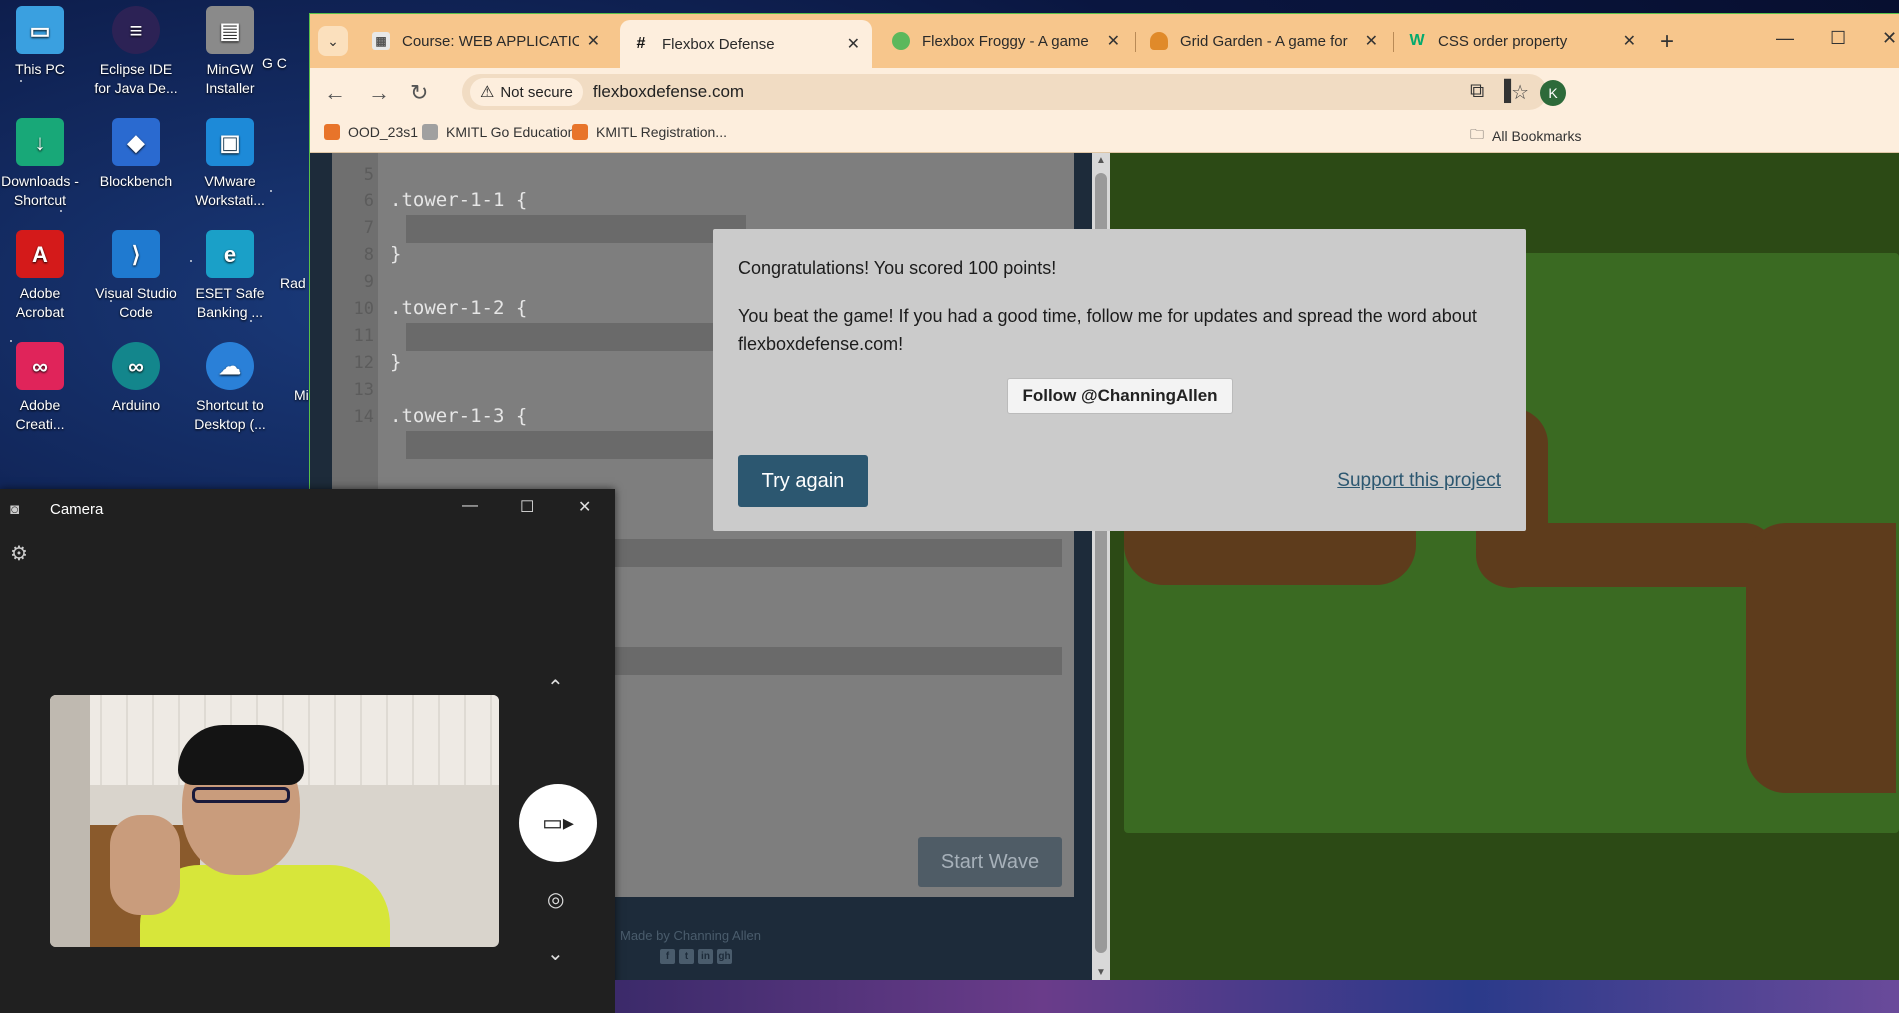 The width and height of the screenshot is (1899, 1013). Describe the element at coordinates (1511, 91) in the screenshot. I see `side-panel-icon: ▌` at that location.